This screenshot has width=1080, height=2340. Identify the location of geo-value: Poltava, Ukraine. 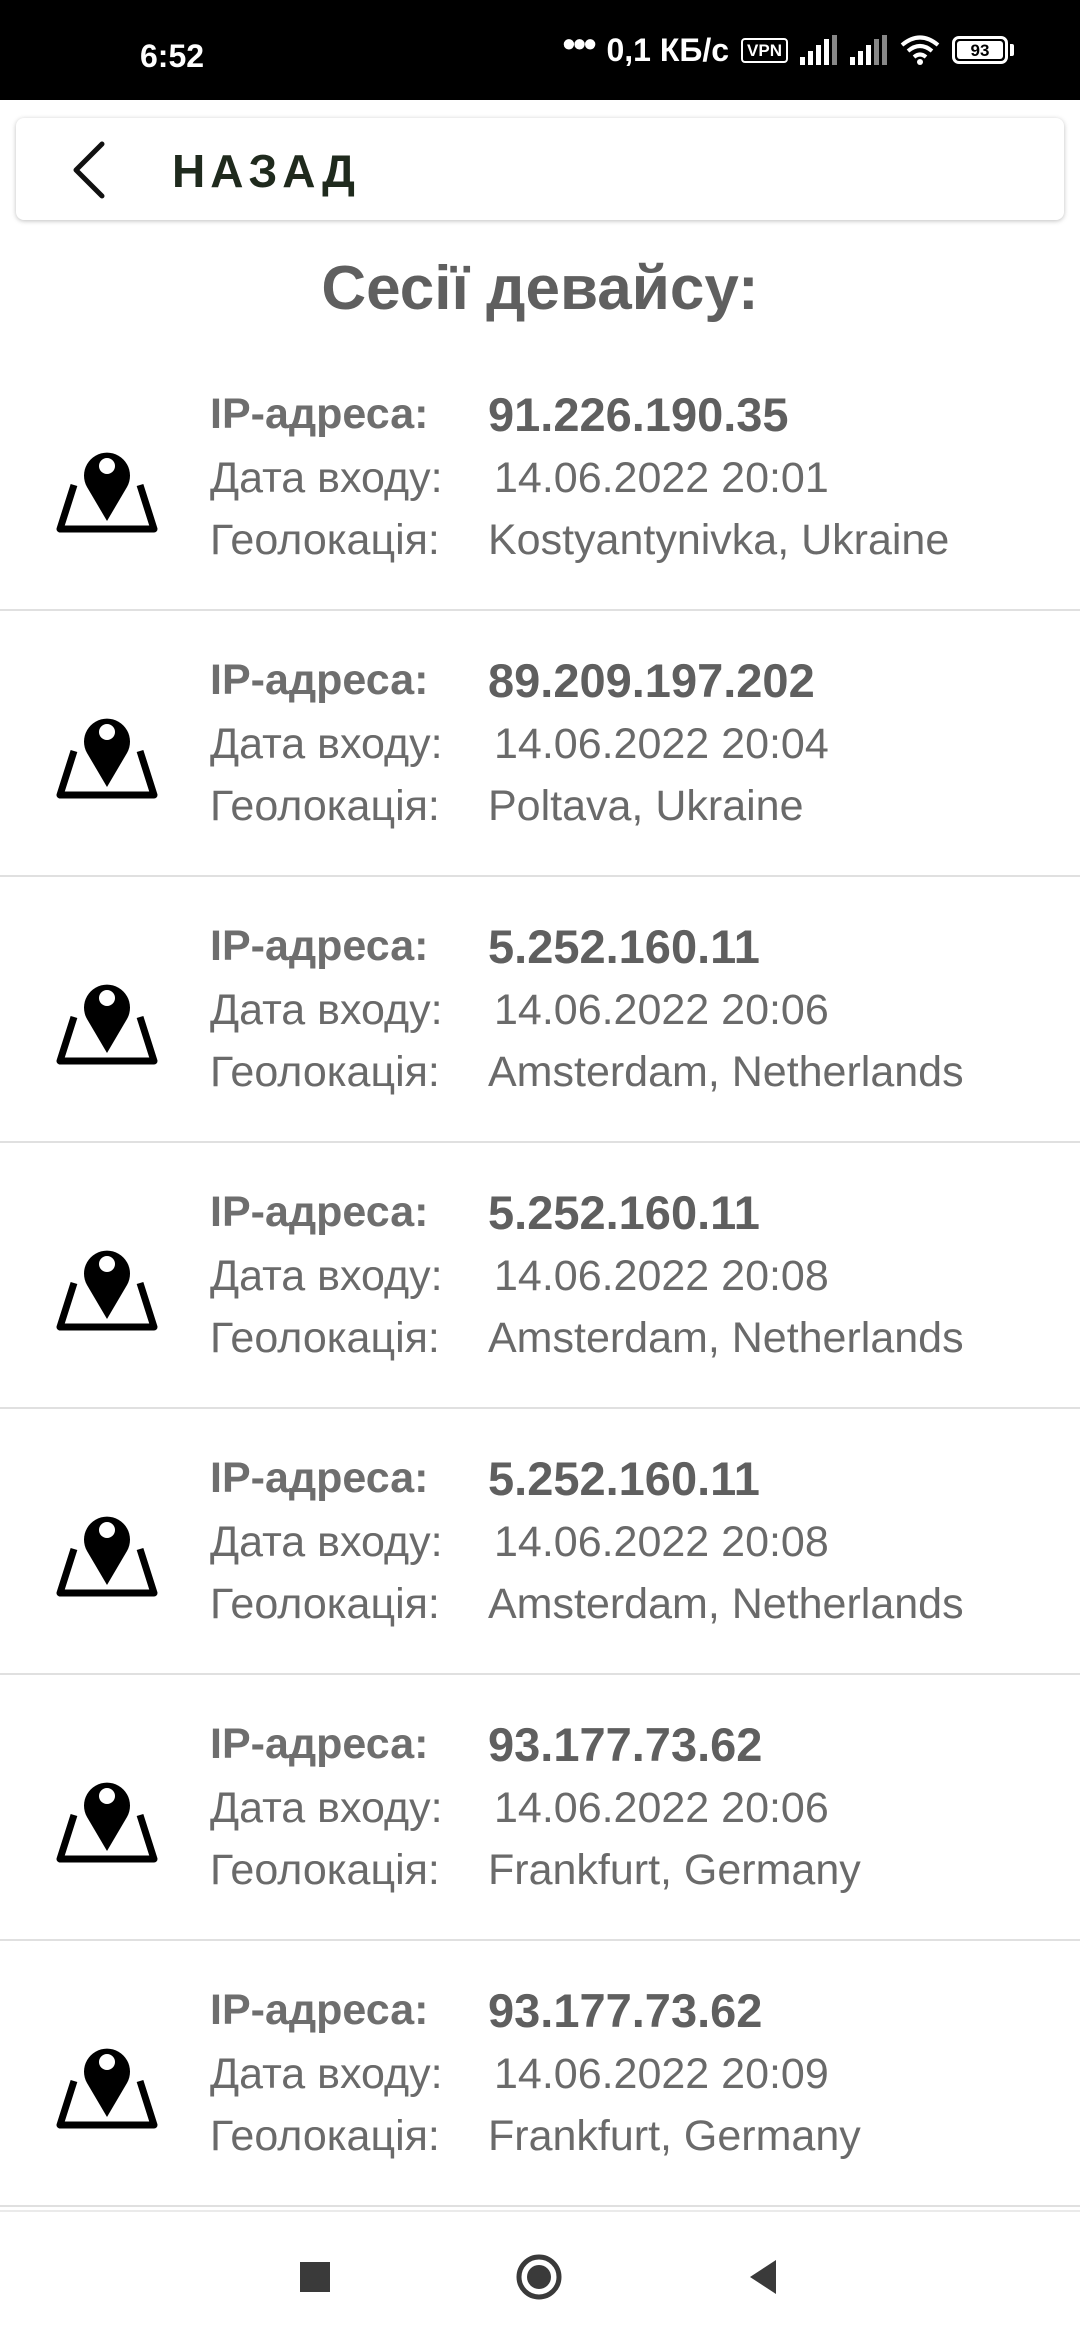
(646, 806).